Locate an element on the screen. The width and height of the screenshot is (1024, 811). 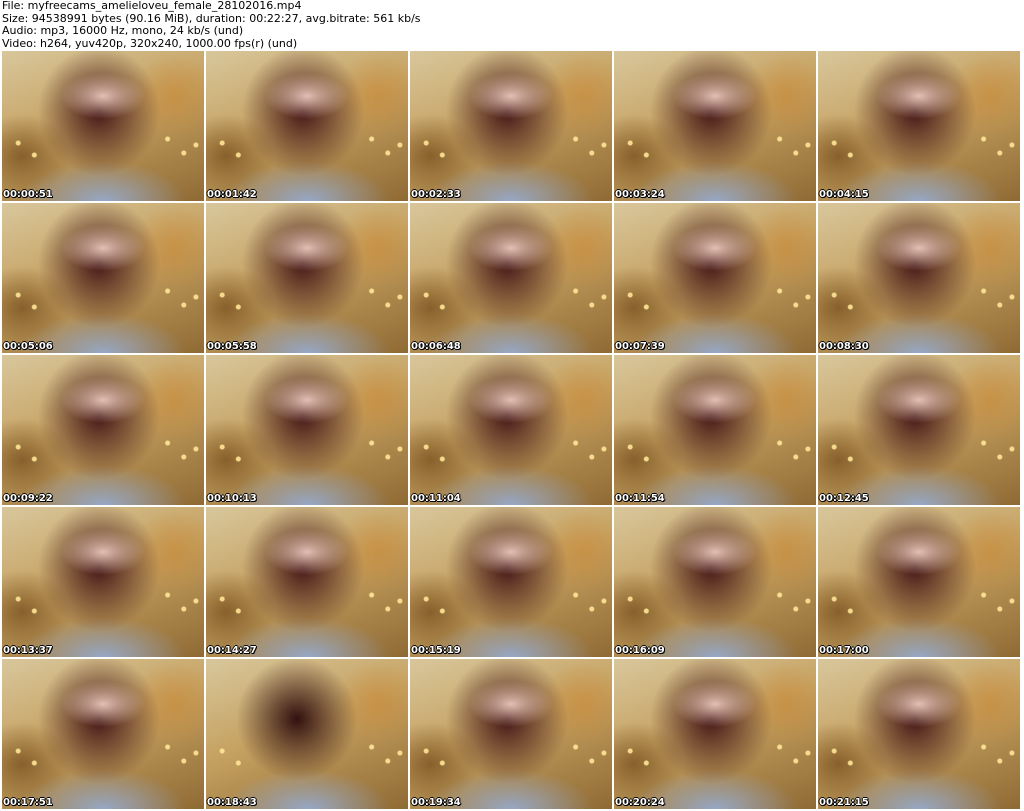
video-frame-thumbnail: 00:15:19 is located at coordinates (511, 582).